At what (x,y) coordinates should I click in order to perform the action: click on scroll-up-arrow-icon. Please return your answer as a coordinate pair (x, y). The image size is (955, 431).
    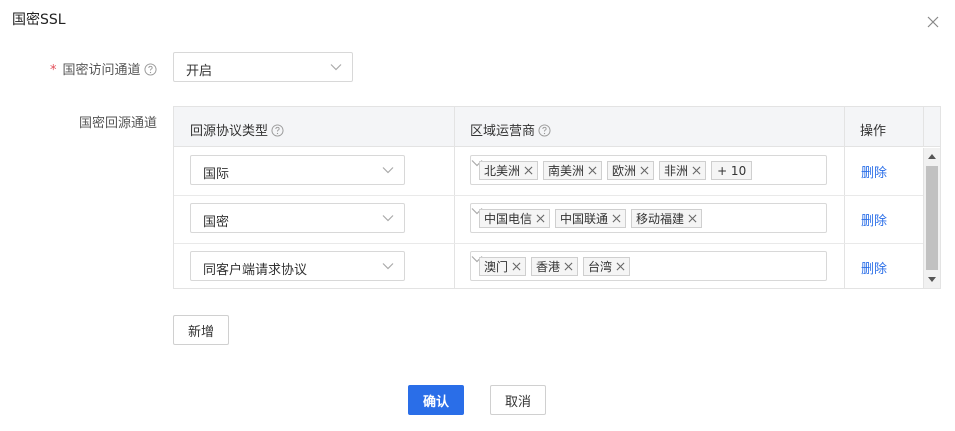
    Looking at the image, I should click on (932, 156).